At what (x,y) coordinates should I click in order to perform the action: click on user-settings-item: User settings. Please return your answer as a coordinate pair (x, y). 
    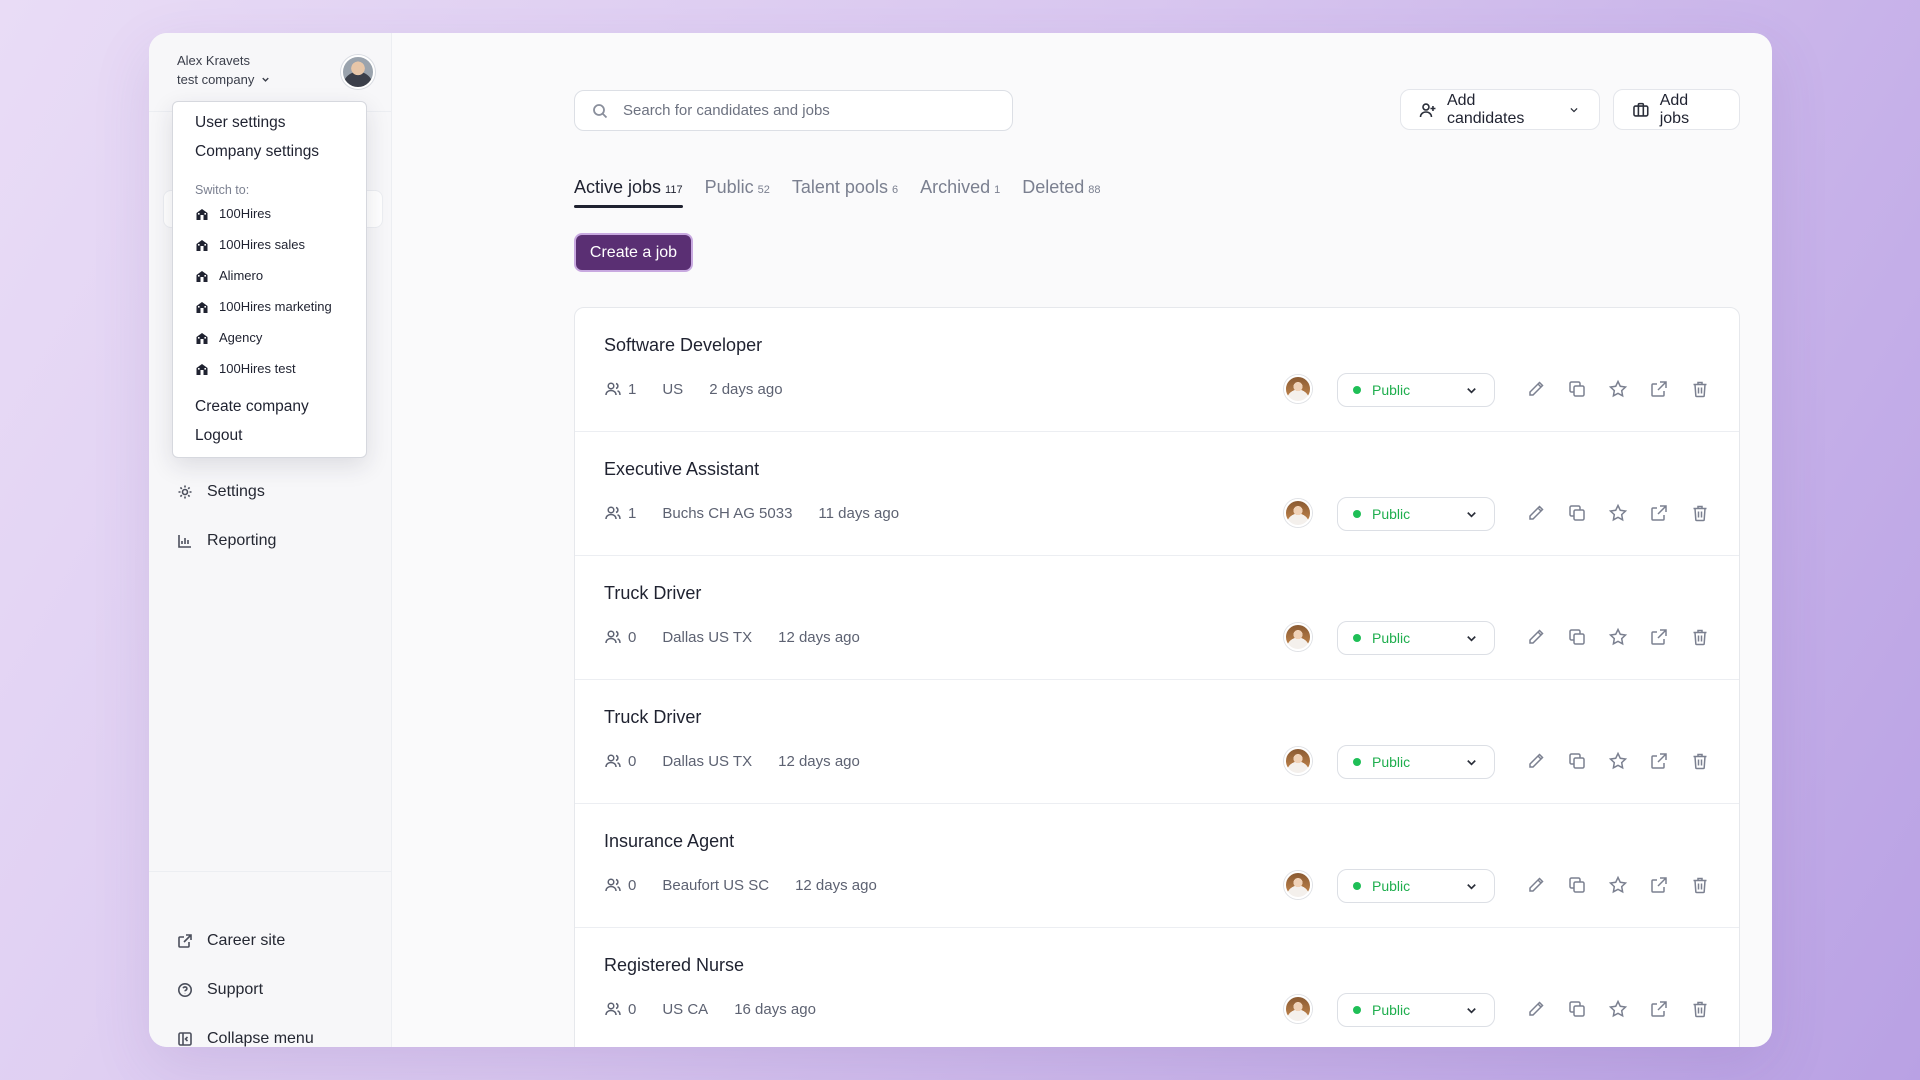
    Looking at the image, I should click on (240, 123).